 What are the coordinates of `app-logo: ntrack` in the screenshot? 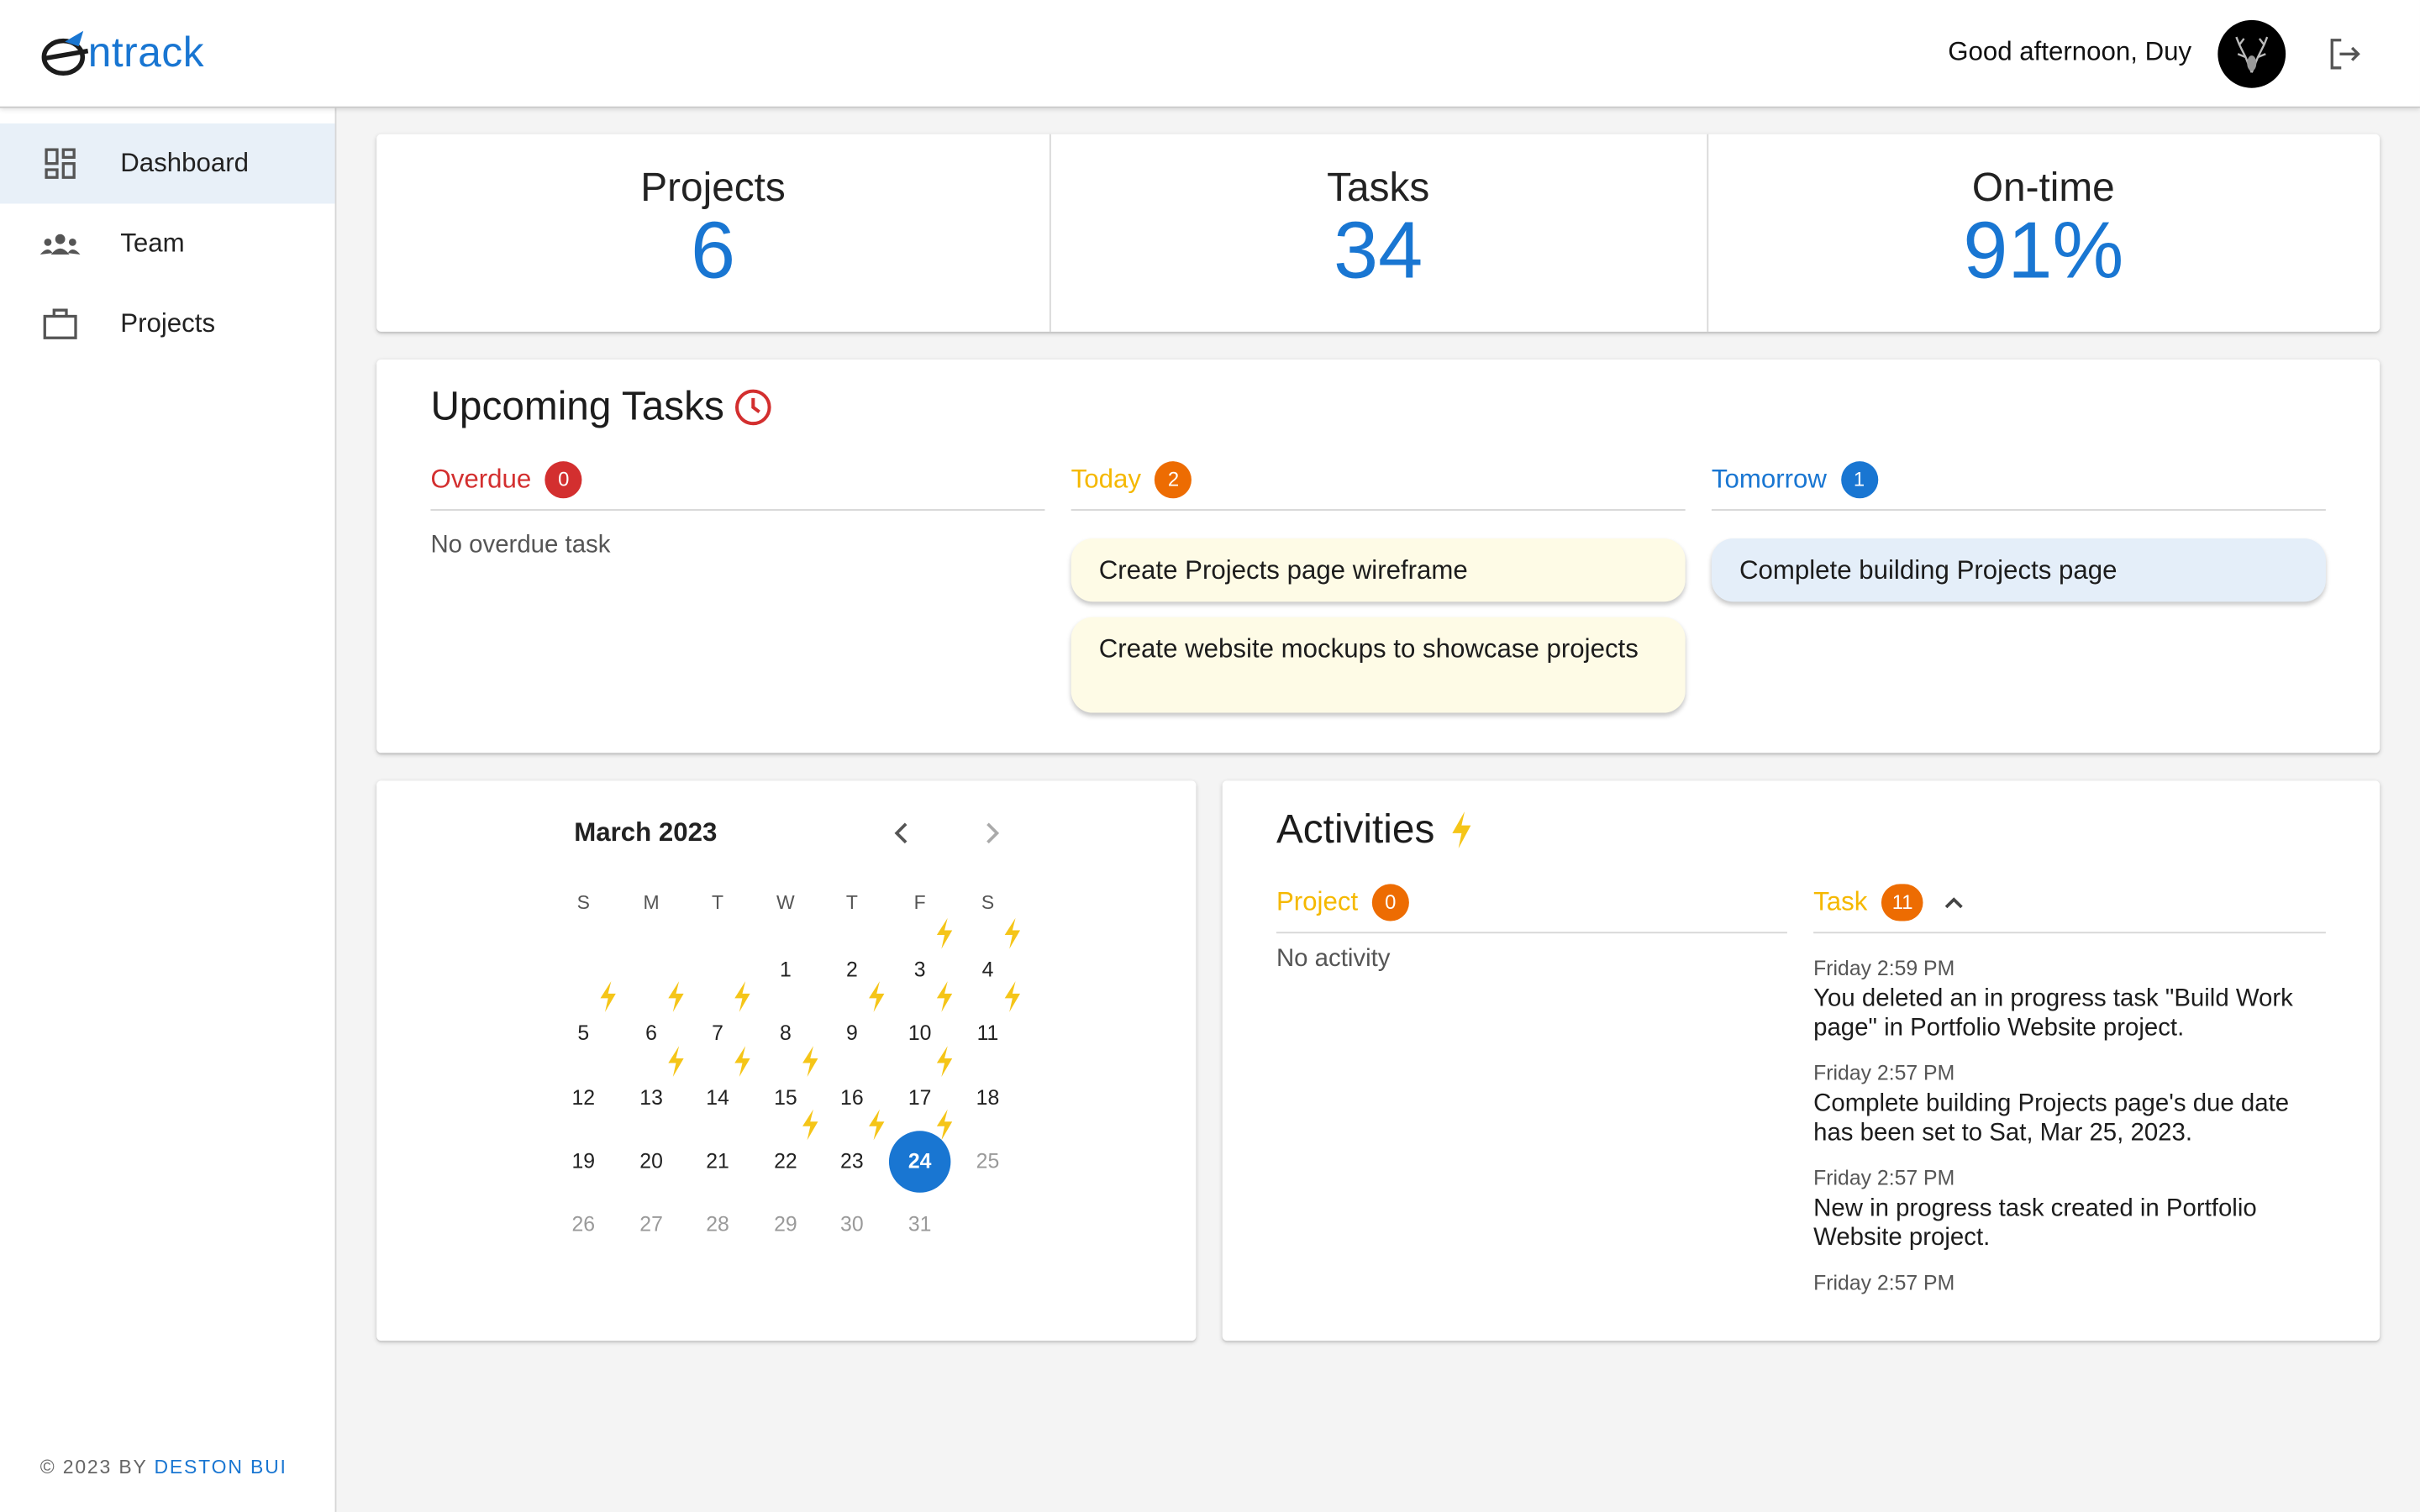 It's located at (122, 52).